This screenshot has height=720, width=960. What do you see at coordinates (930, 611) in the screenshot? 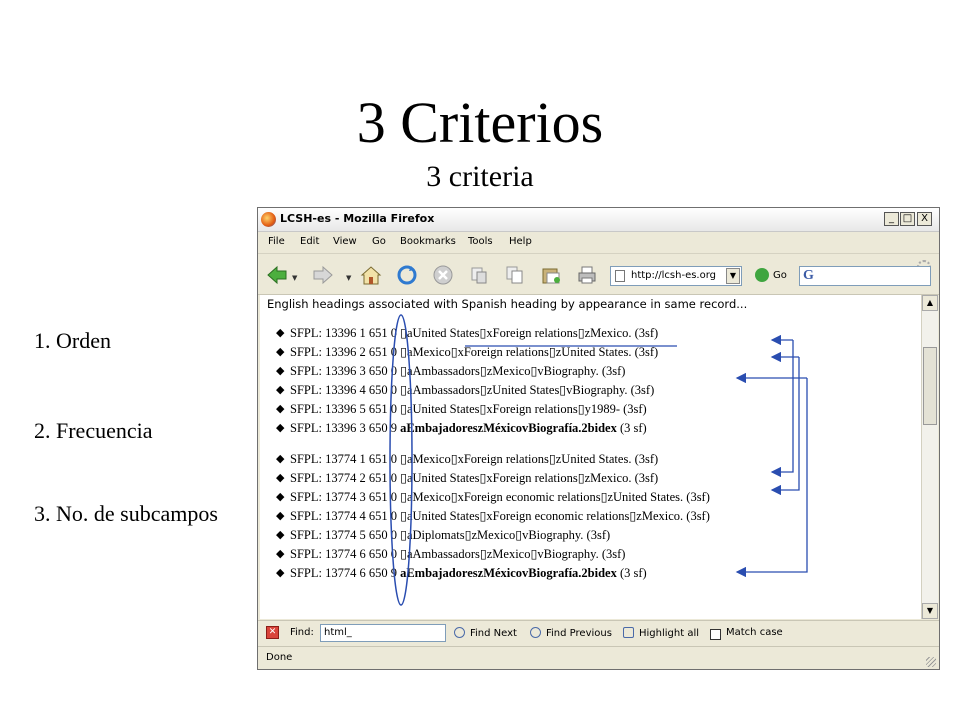
I see `scroll-down-icon: ▼` at bounding box center [930, 611].